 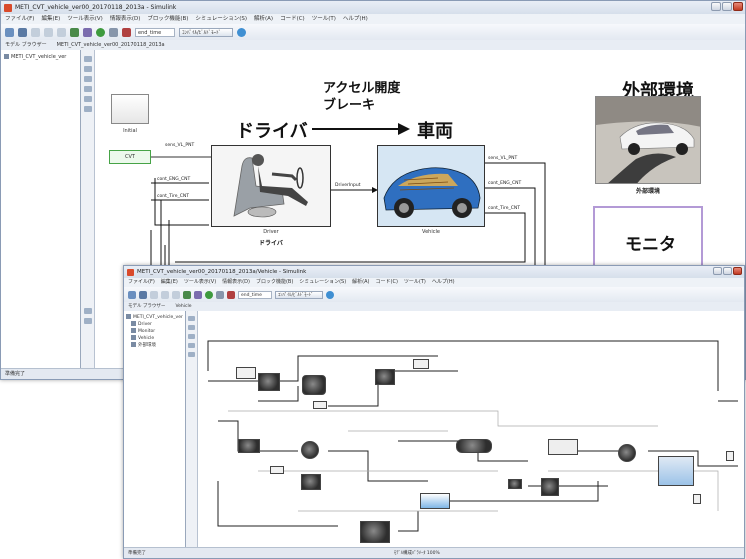 I want to click on explorer-bar-icon, so click(x=88, y=311).